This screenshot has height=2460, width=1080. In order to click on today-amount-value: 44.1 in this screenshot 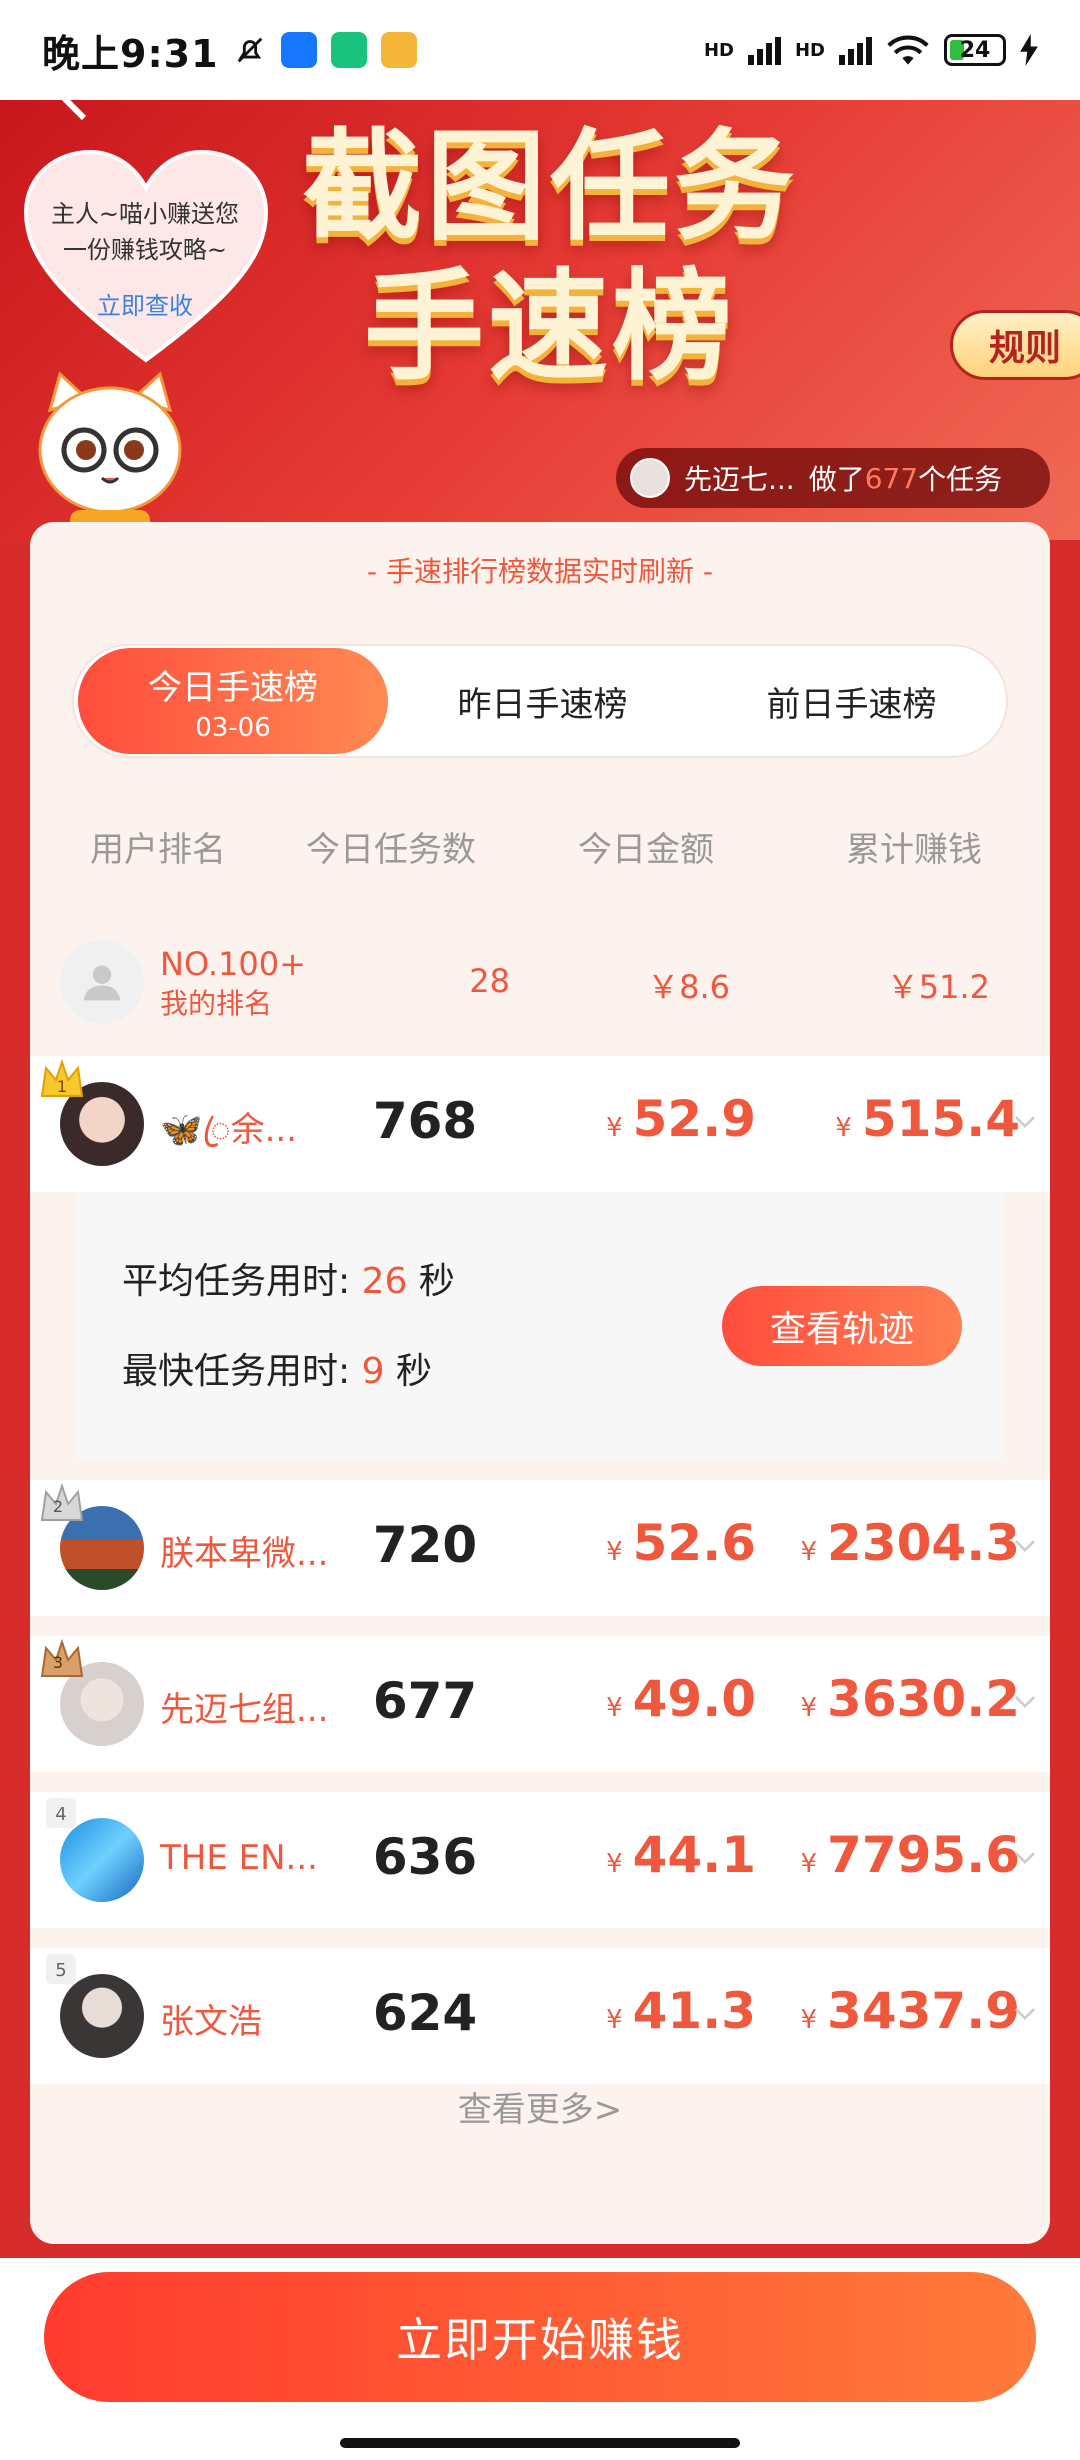, I will do `click(694, 1855)`.